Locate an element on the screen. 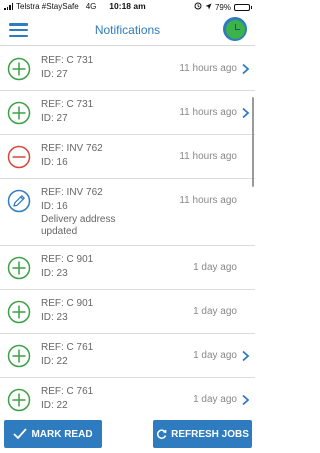  signal-icon is located at coordinates (8, 6).